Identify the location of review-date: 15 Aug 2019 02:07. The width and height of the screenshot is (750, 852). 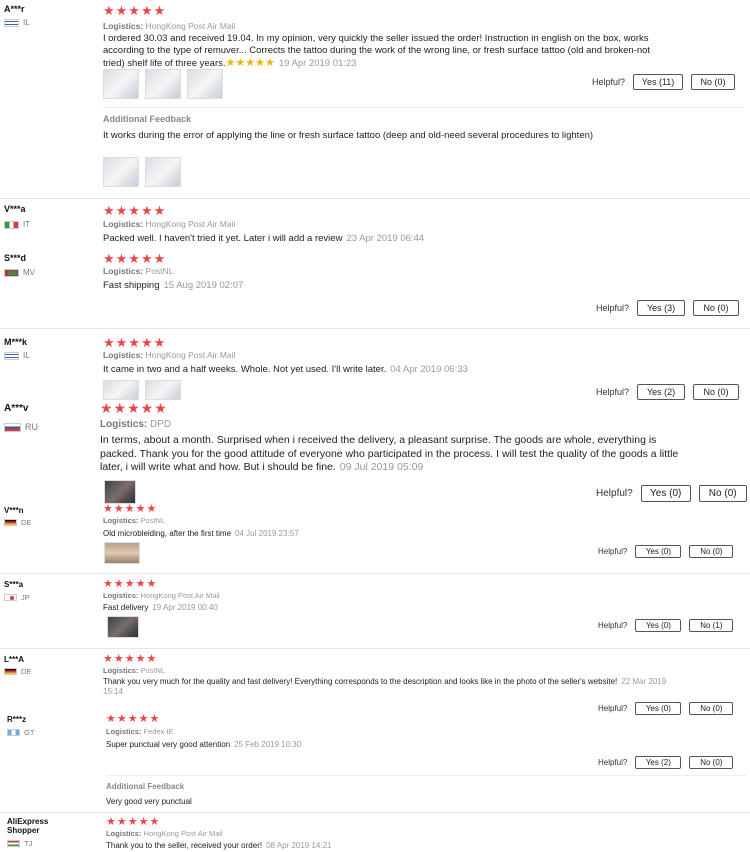
(203, 285).